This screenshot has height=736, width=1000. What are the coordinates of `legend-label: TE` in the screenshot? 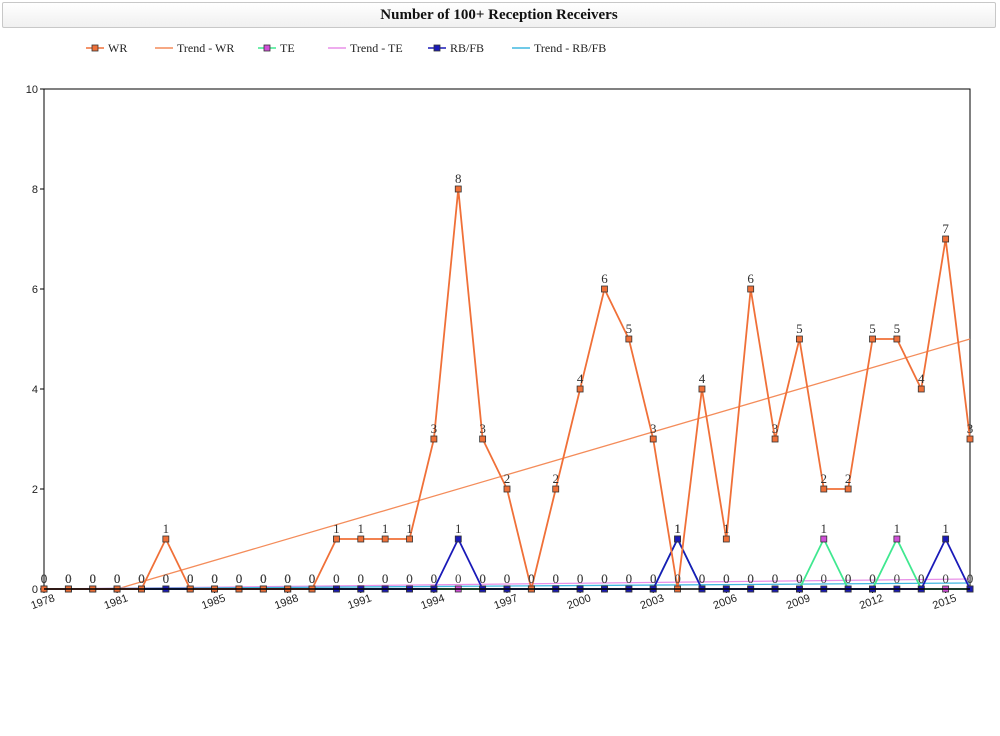 It's located at (287, 48).